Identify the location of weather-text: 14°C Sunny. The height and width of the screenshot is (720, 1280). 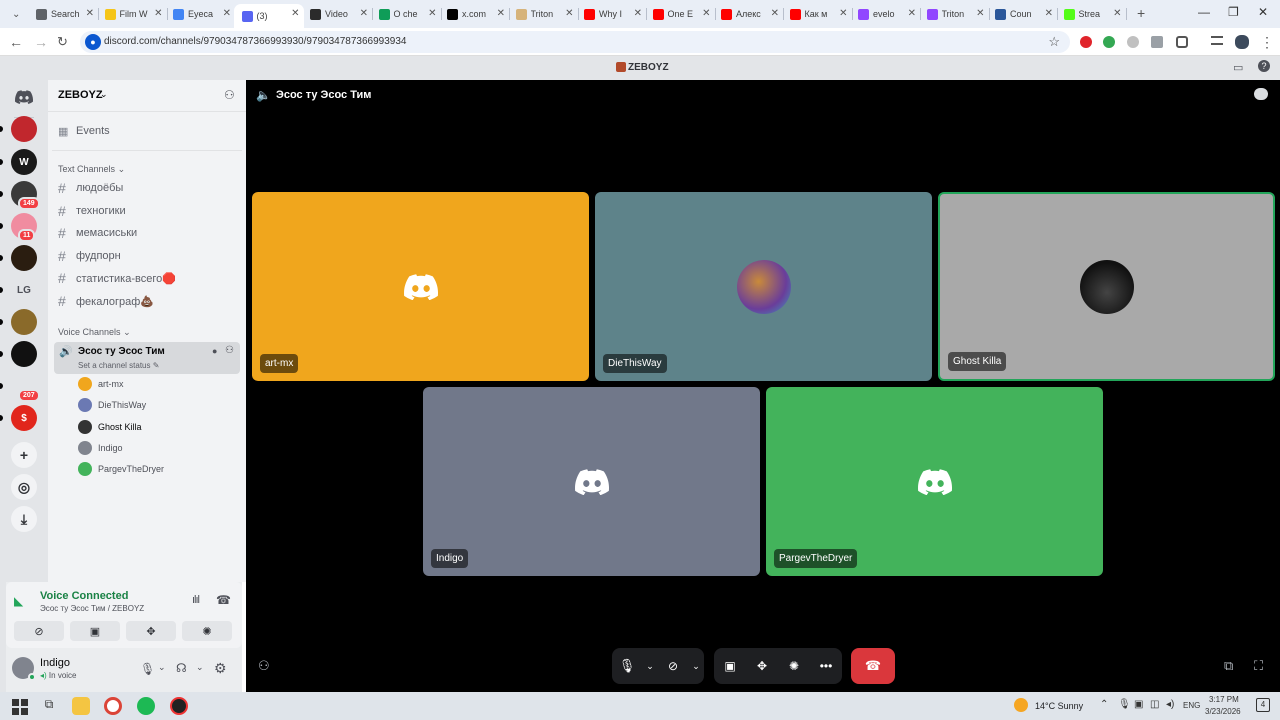
(1059, 706).